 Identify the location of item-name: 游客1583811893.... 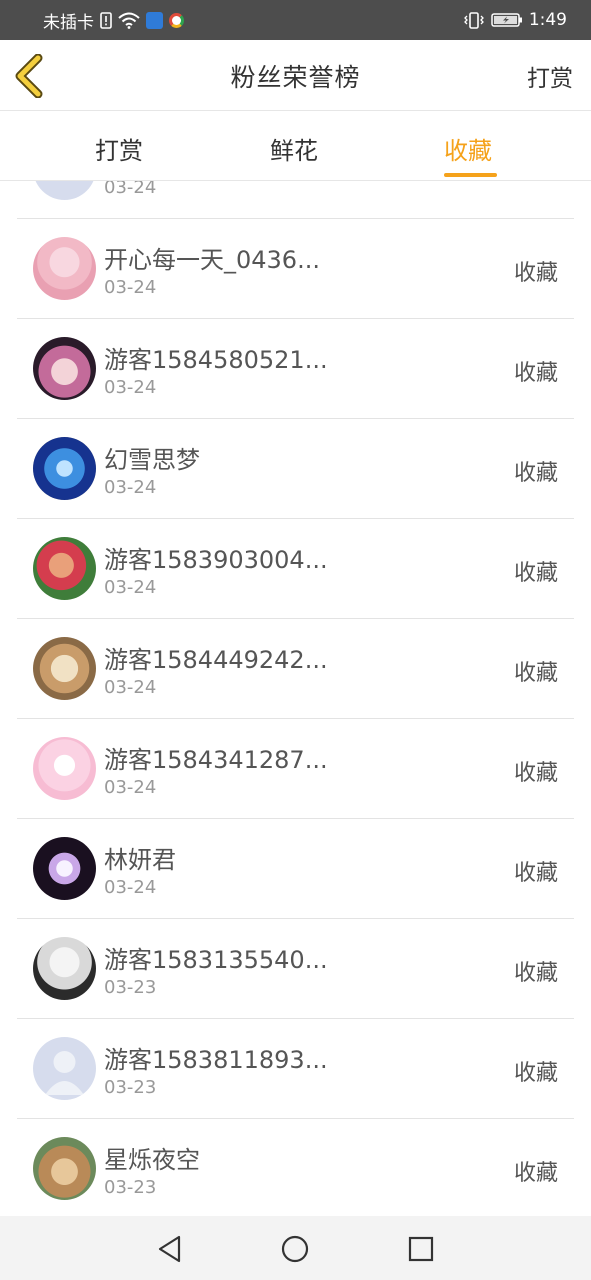
(216, 1060).